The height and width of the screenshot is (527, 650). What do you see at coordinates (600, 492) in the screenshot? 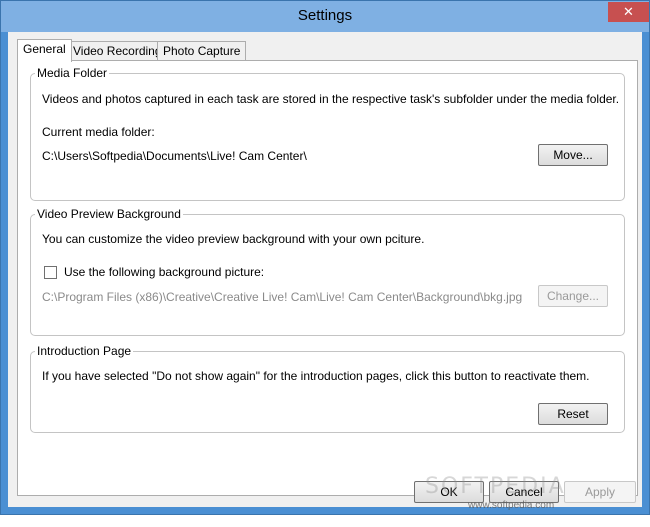
I see `apply-button: Apply` at bounding box center [600, 492].